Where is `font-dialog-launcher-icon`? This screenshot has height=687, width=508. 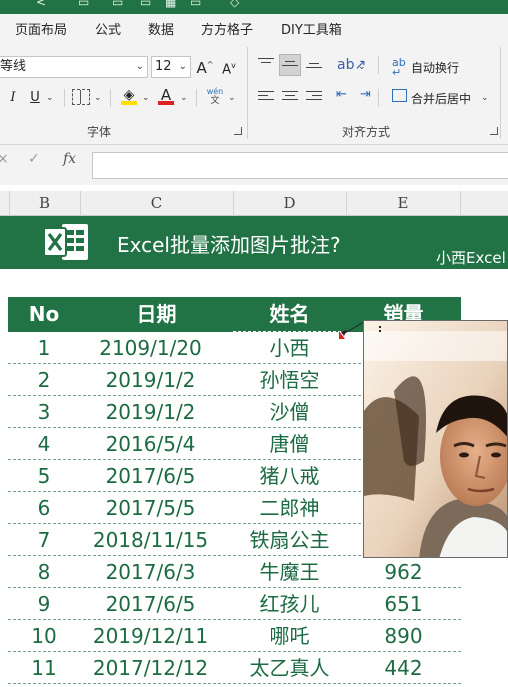 font-dialog-launcher-icon is located at coordinates (238, 131).